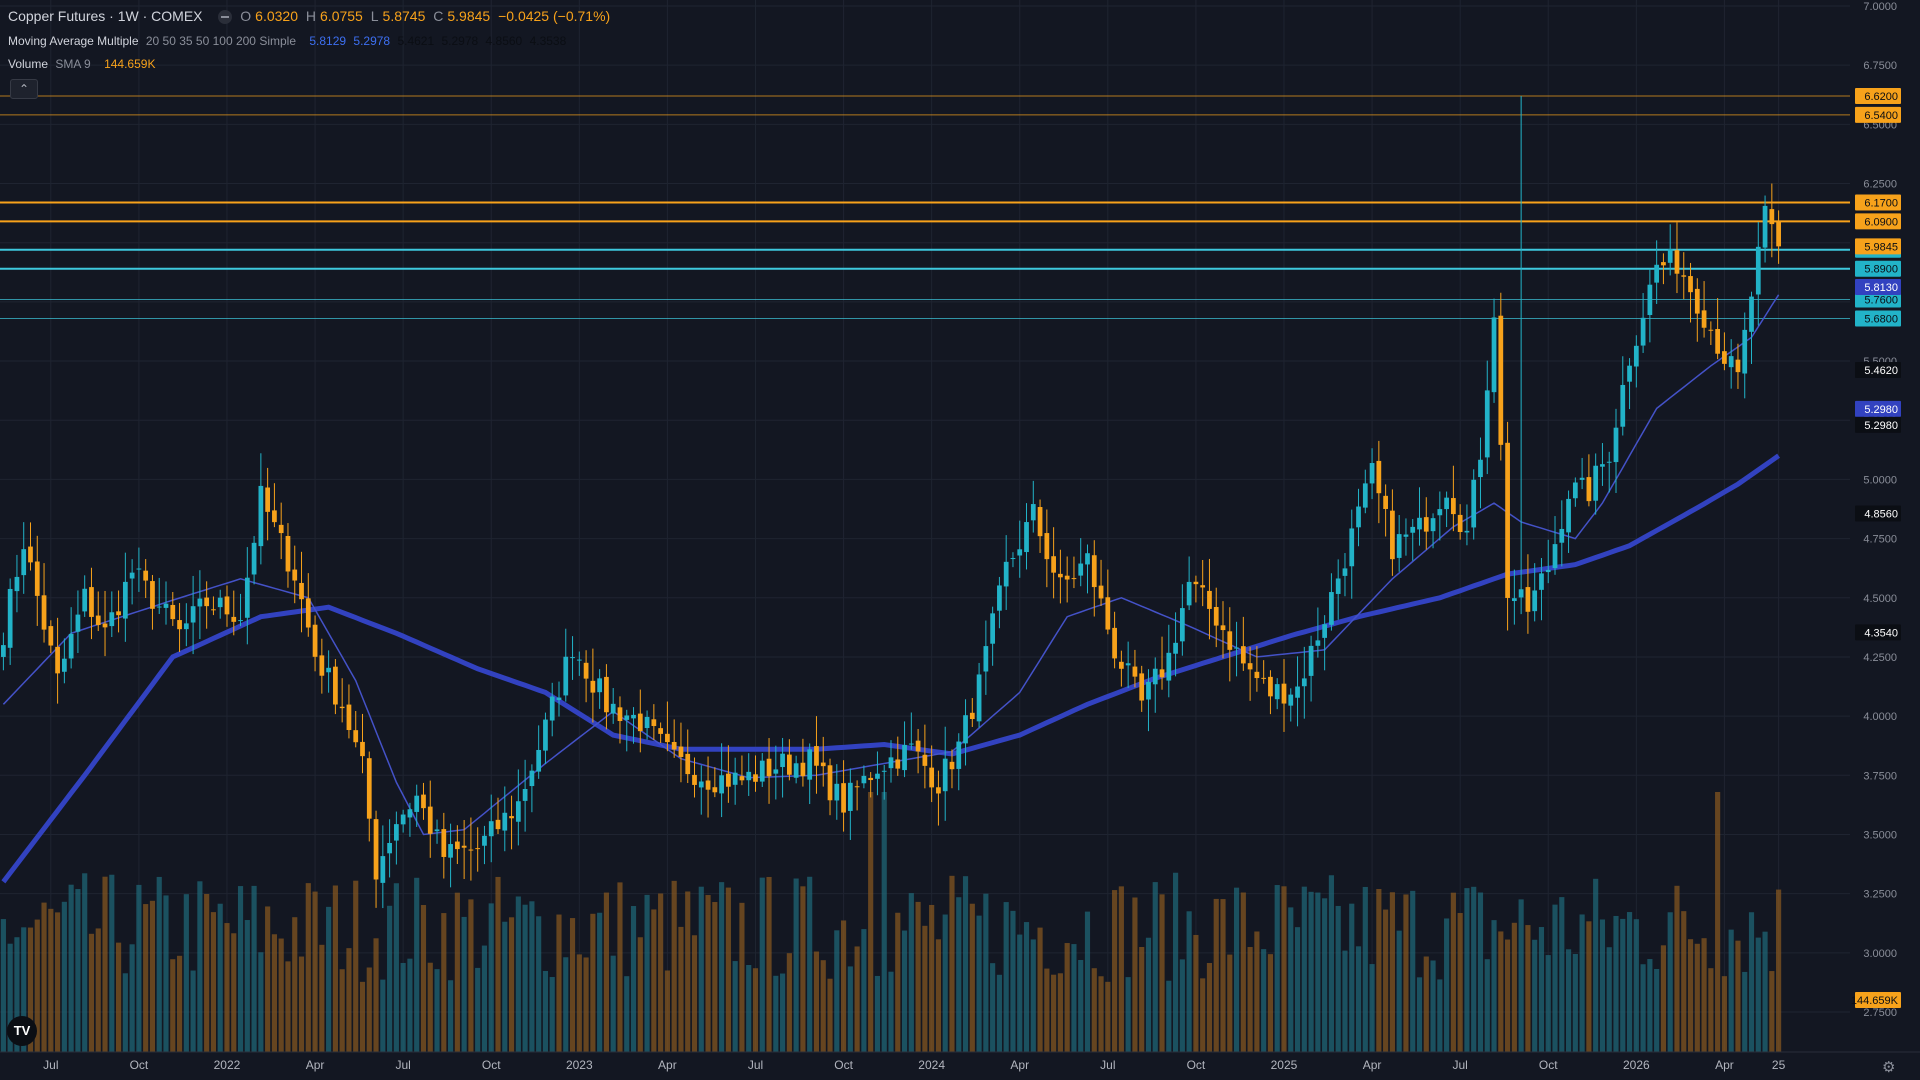 Image resolution: width=1920 pixels, height=1080 pixels. I want to click on eye-icon, so click(225, 17).